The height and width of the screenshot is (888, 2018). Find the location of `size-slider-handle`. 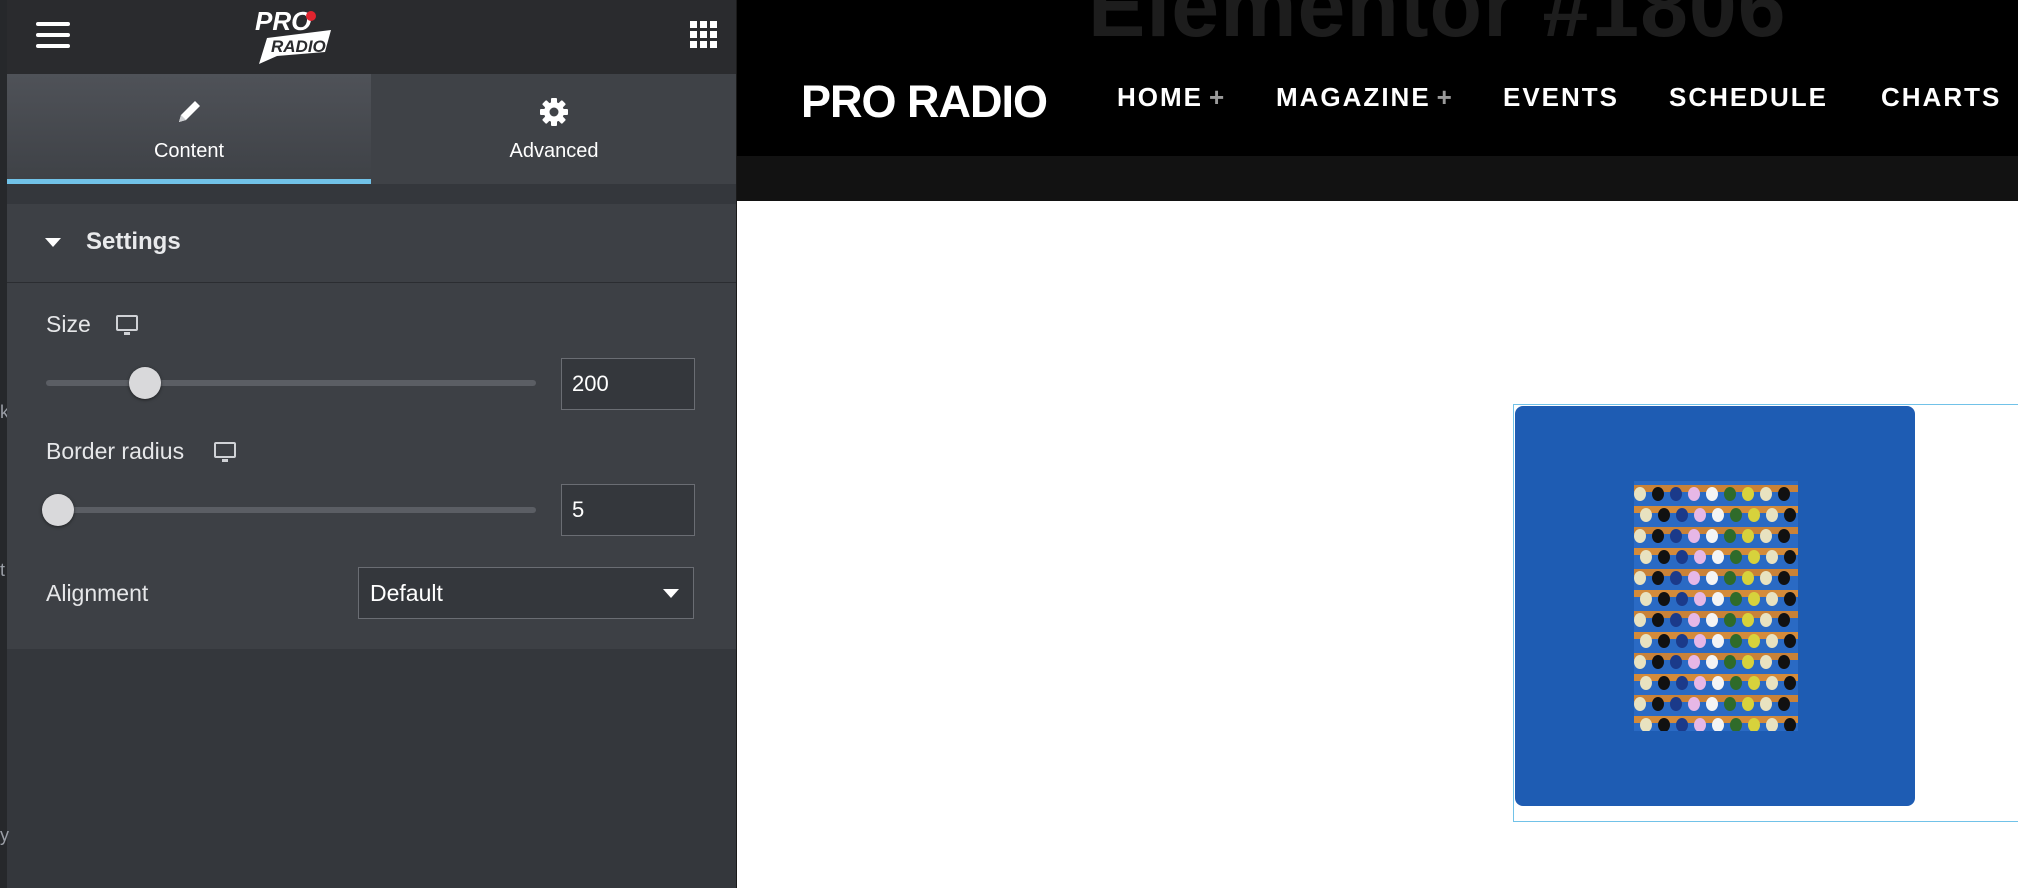

size-slider-handle is located at coordinates (145, 383).